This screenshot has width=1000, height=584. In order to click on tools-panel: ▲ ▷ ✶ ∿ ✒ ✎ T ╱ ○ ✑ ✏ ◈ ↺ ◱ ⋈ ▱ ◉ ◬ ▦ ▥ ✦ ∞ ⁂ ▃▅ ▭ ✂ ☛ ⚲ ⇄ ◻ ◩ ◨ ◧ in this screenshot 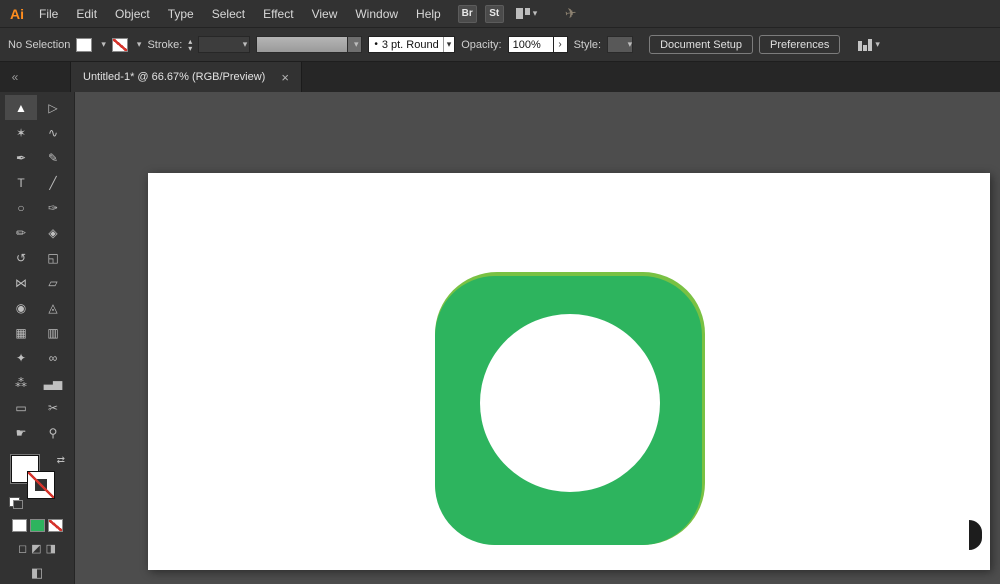, I will do `click(37, 338)`.